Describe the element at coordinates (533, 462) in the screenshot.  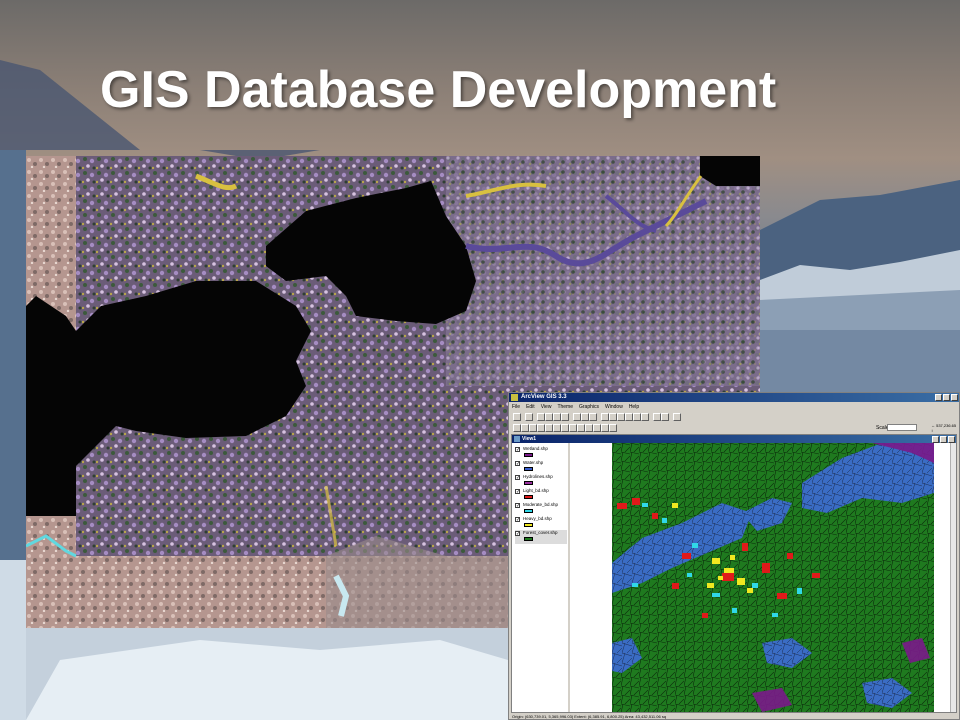
I see `theme-name: Water.shp` at that location.